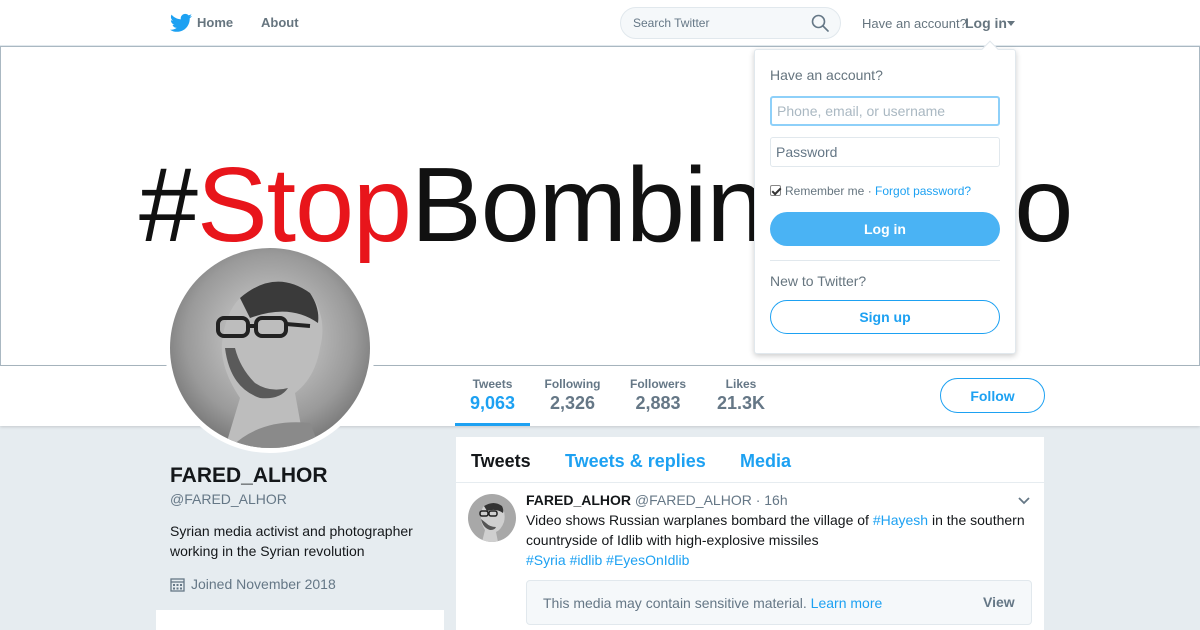 Image resolution: width=1200 pixels, height=630 pixels. I want to click on timeline-tabs: Tweets Tweets & replies Media, so click(750, 460).